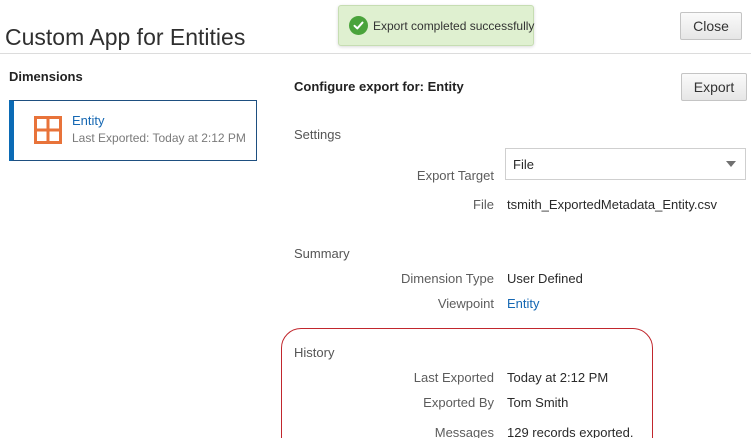 The width and height of the screenshot is (751, 438). I want to click on viewpoint-link: Entity, so click(523, 303).